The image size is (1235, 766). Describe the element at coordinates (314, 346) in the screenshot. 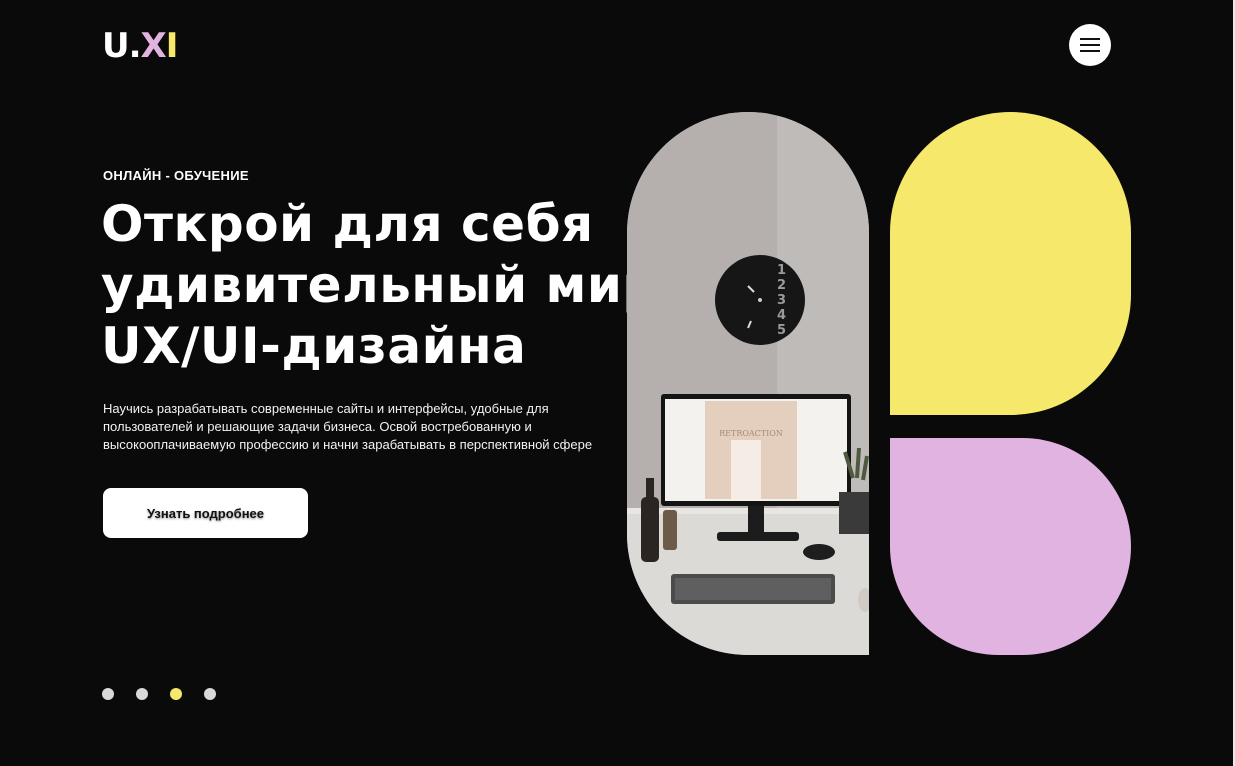

I see `hero-title-line: UX/UI-дизайна` at that location.